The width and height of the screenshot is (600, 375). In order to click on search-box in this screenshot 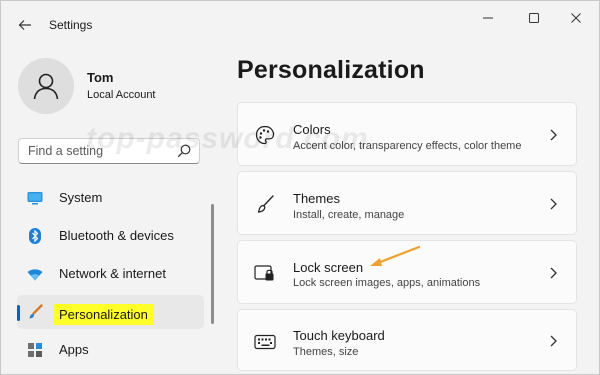, I will do `click(109, 151)`.